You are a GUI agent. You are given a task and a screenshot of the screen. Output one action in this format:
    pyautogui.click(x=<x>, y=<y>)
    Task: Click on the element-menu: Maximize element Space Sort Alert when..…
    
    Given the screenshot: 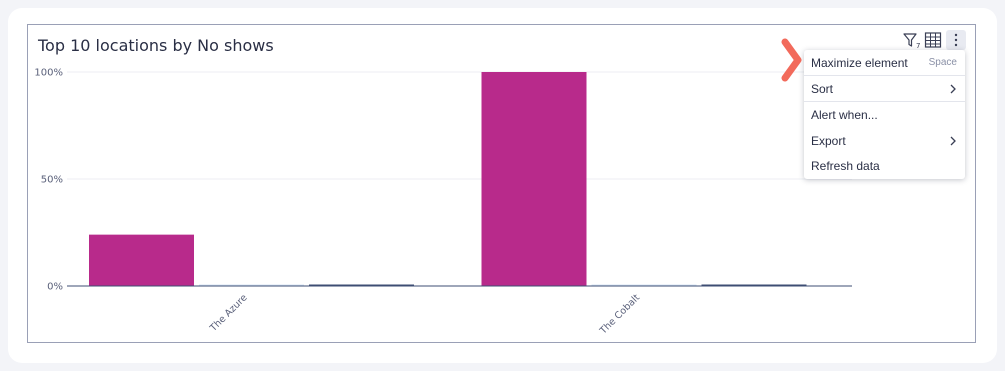 What is the action you would take?
    pyautogui.click(x=884, y=114)
    